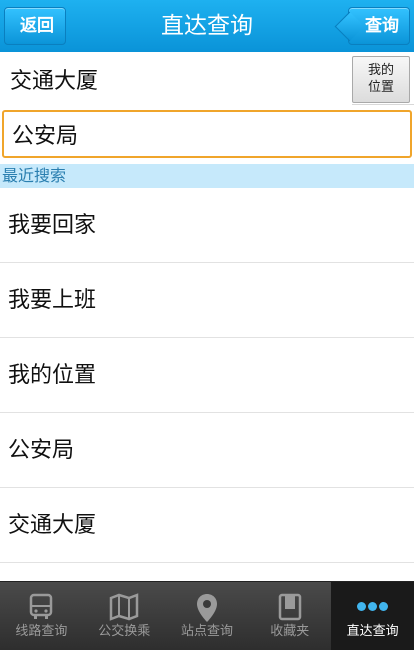  What do you see at coordinates (382, 26) in the screenshot?
I see `query-button-label: 查询` at bounding box center [382, 26].